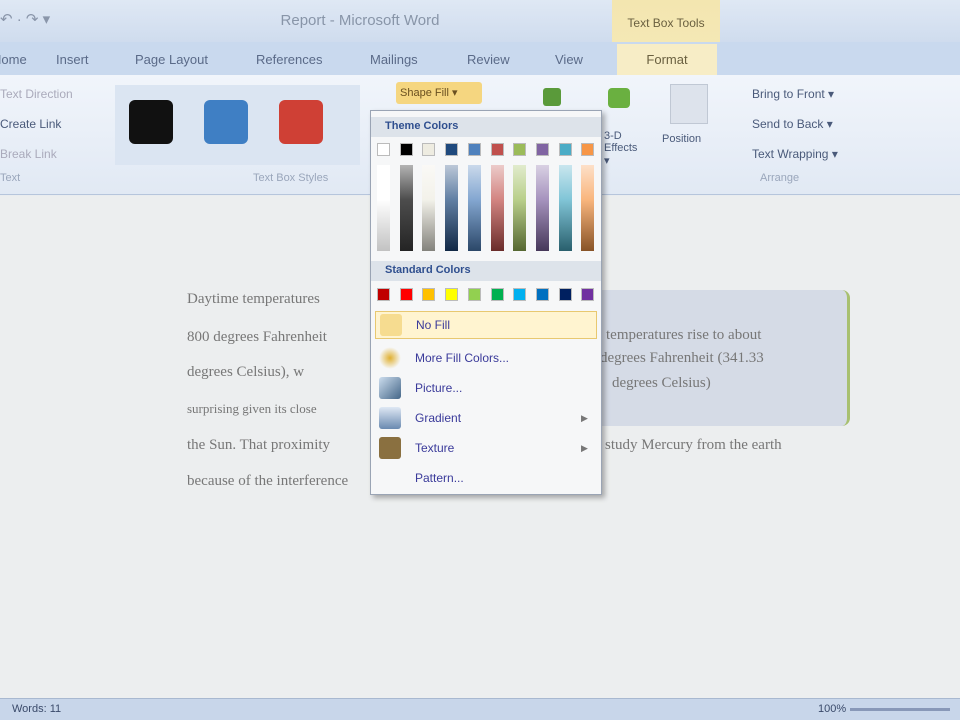 The height and width of the screenshot is (720, 960). Describe the element at coordinates (661, 383) in the screenshot. I see `textbox-line: degrees Celsius)` at that location.